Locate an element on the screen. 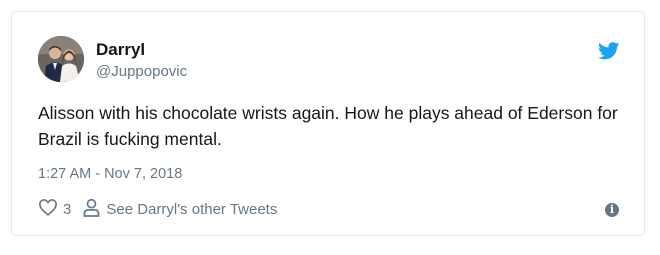 This screenshot has height=255, width=660. tweet-timestamp: 1:27 AM - Nov 7, 2018 is located at coordinates (110, 174).